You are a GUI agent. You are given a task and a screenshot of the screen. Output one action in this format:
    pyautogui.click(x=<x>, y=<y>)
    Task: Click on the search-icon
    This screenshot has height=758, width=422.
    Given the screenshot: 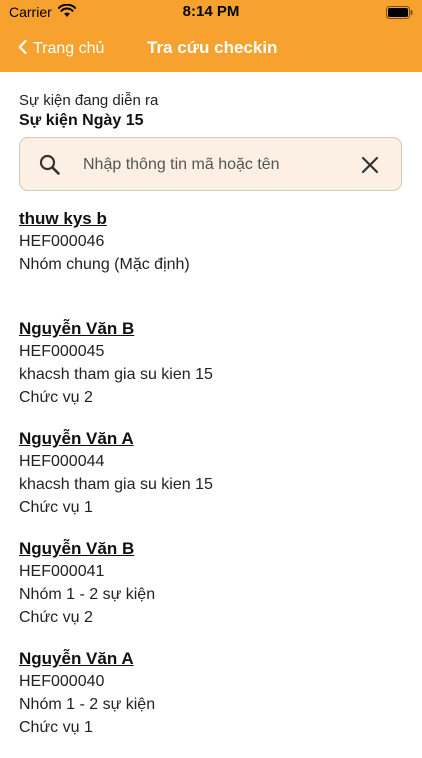 What is the action you would take?
    pyautogui.click(x=50, y=167)
    